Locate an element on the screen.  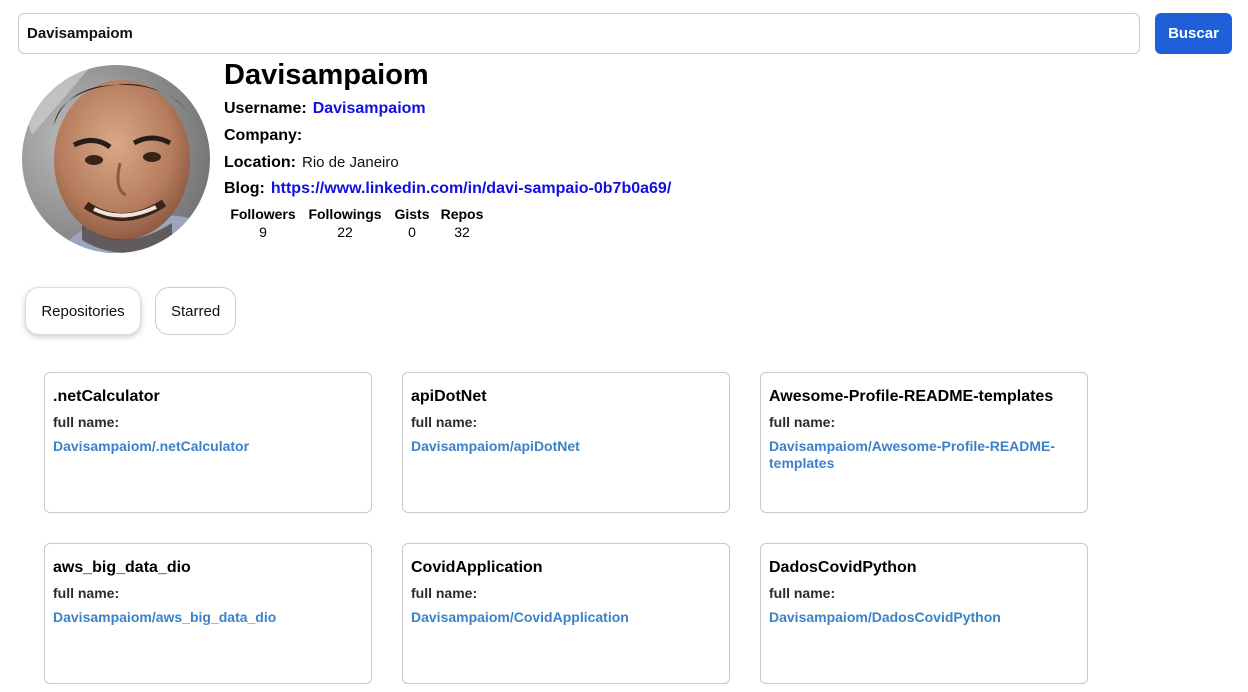
search-input is located at coordinates (579, 33).